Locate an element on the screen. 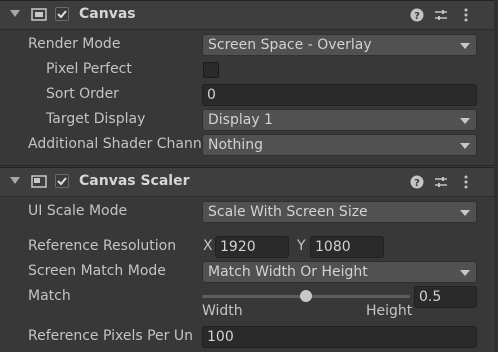 The width and height of the screenshot is (498, 352). render-mode-label: Render Mode is located at coordinates (74, 44).